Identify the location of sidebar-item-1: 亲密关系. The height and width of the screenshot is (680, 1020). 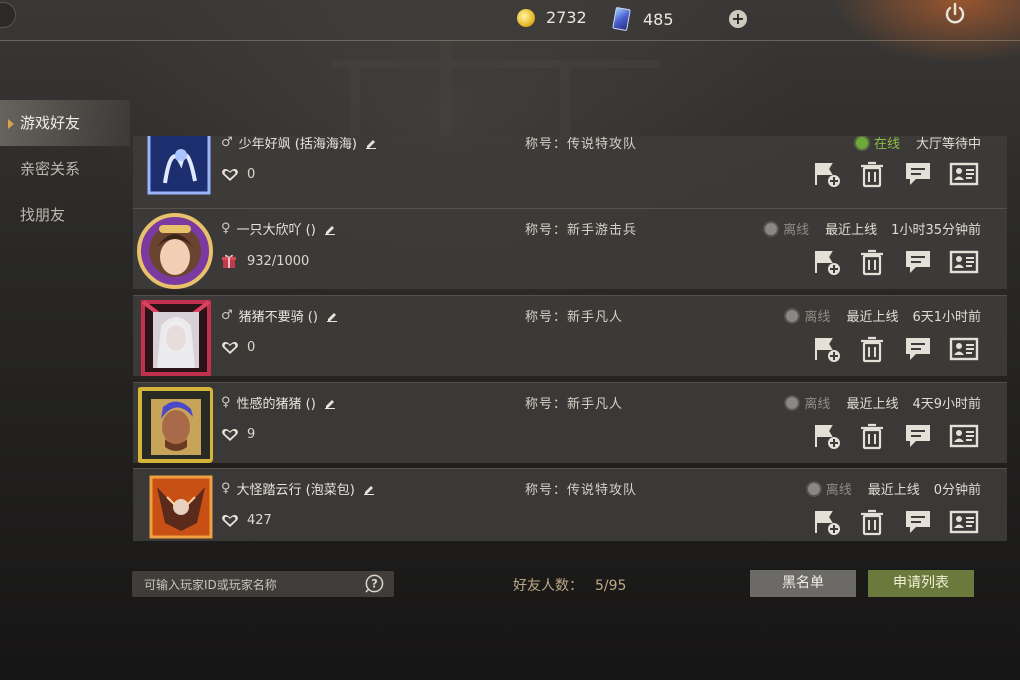
(65, 169).